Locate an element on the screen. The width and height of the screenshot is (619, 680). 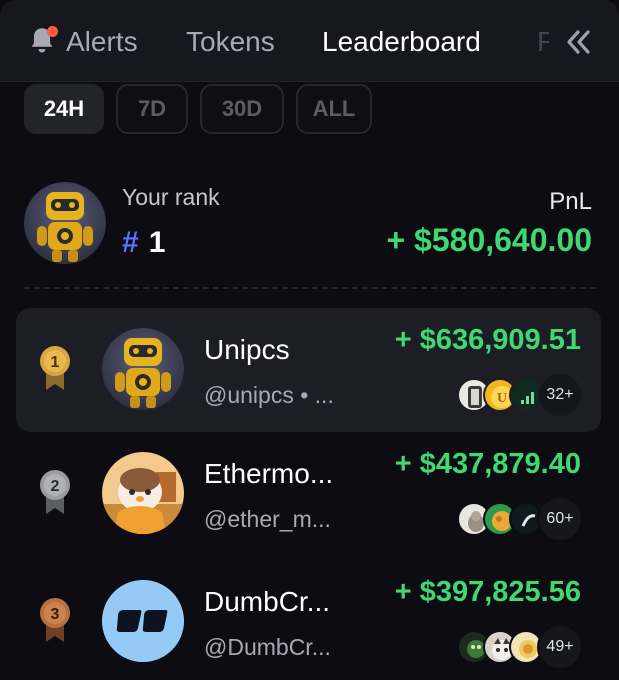
your-rank-card: Your rank # 1 PnL + $580,640.00 is located at coordinates (310, 224).